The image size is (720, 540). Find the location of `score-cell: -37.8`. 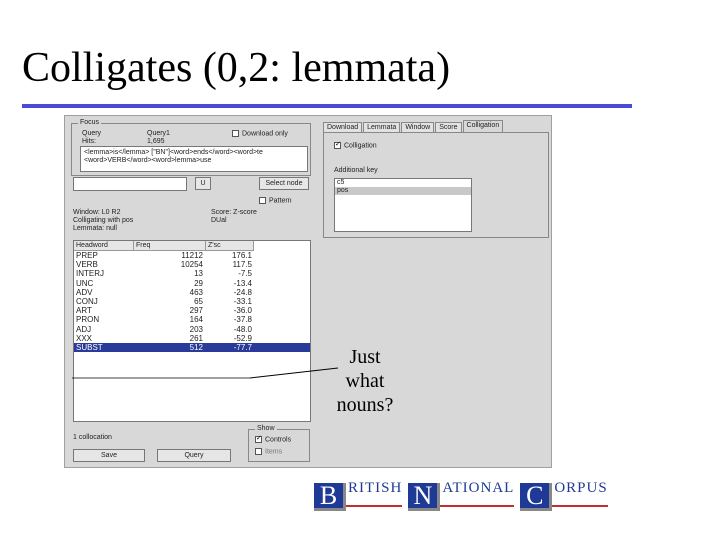

score-cell: -37.8 is located at coordinates (242, 320).